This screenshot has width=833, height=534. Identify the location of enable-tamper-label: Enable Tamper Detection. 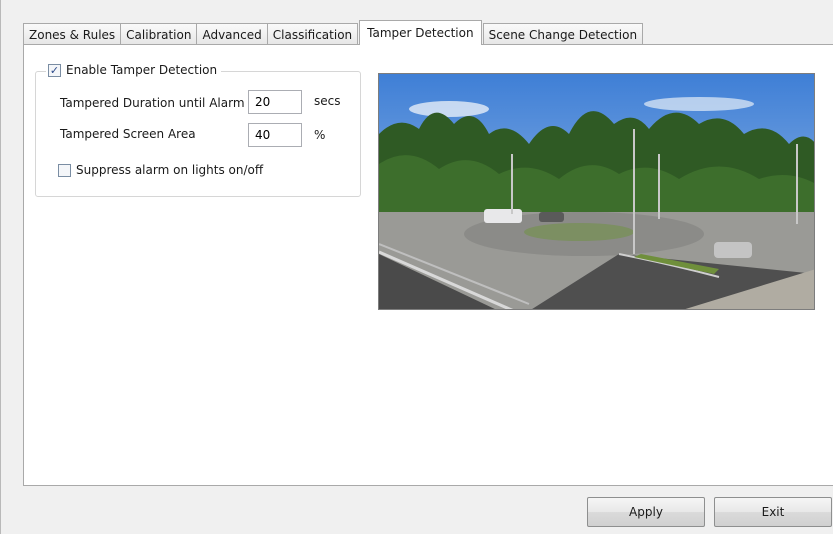
(142, 70).